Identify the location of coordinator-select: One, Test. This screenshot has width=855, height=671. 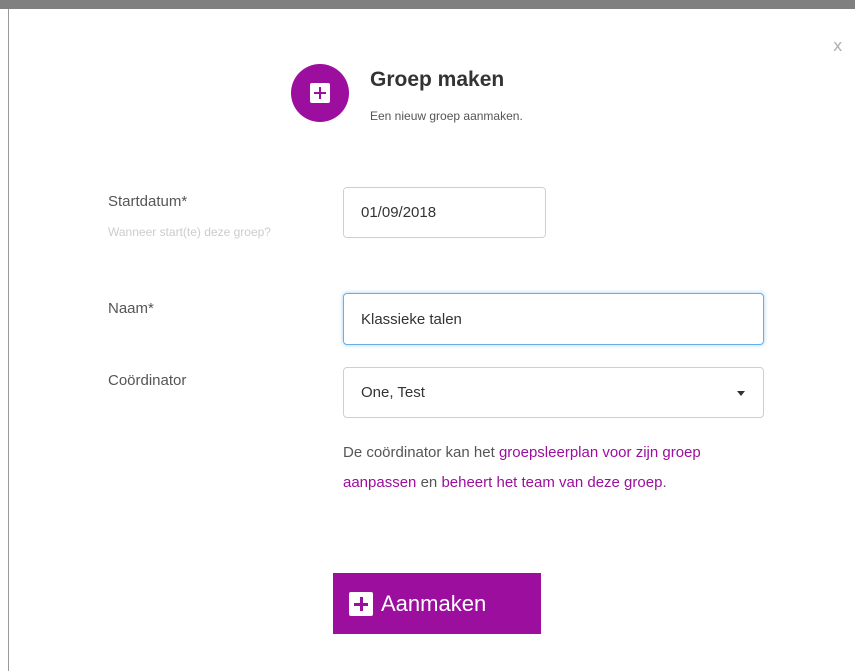
(553, 392).